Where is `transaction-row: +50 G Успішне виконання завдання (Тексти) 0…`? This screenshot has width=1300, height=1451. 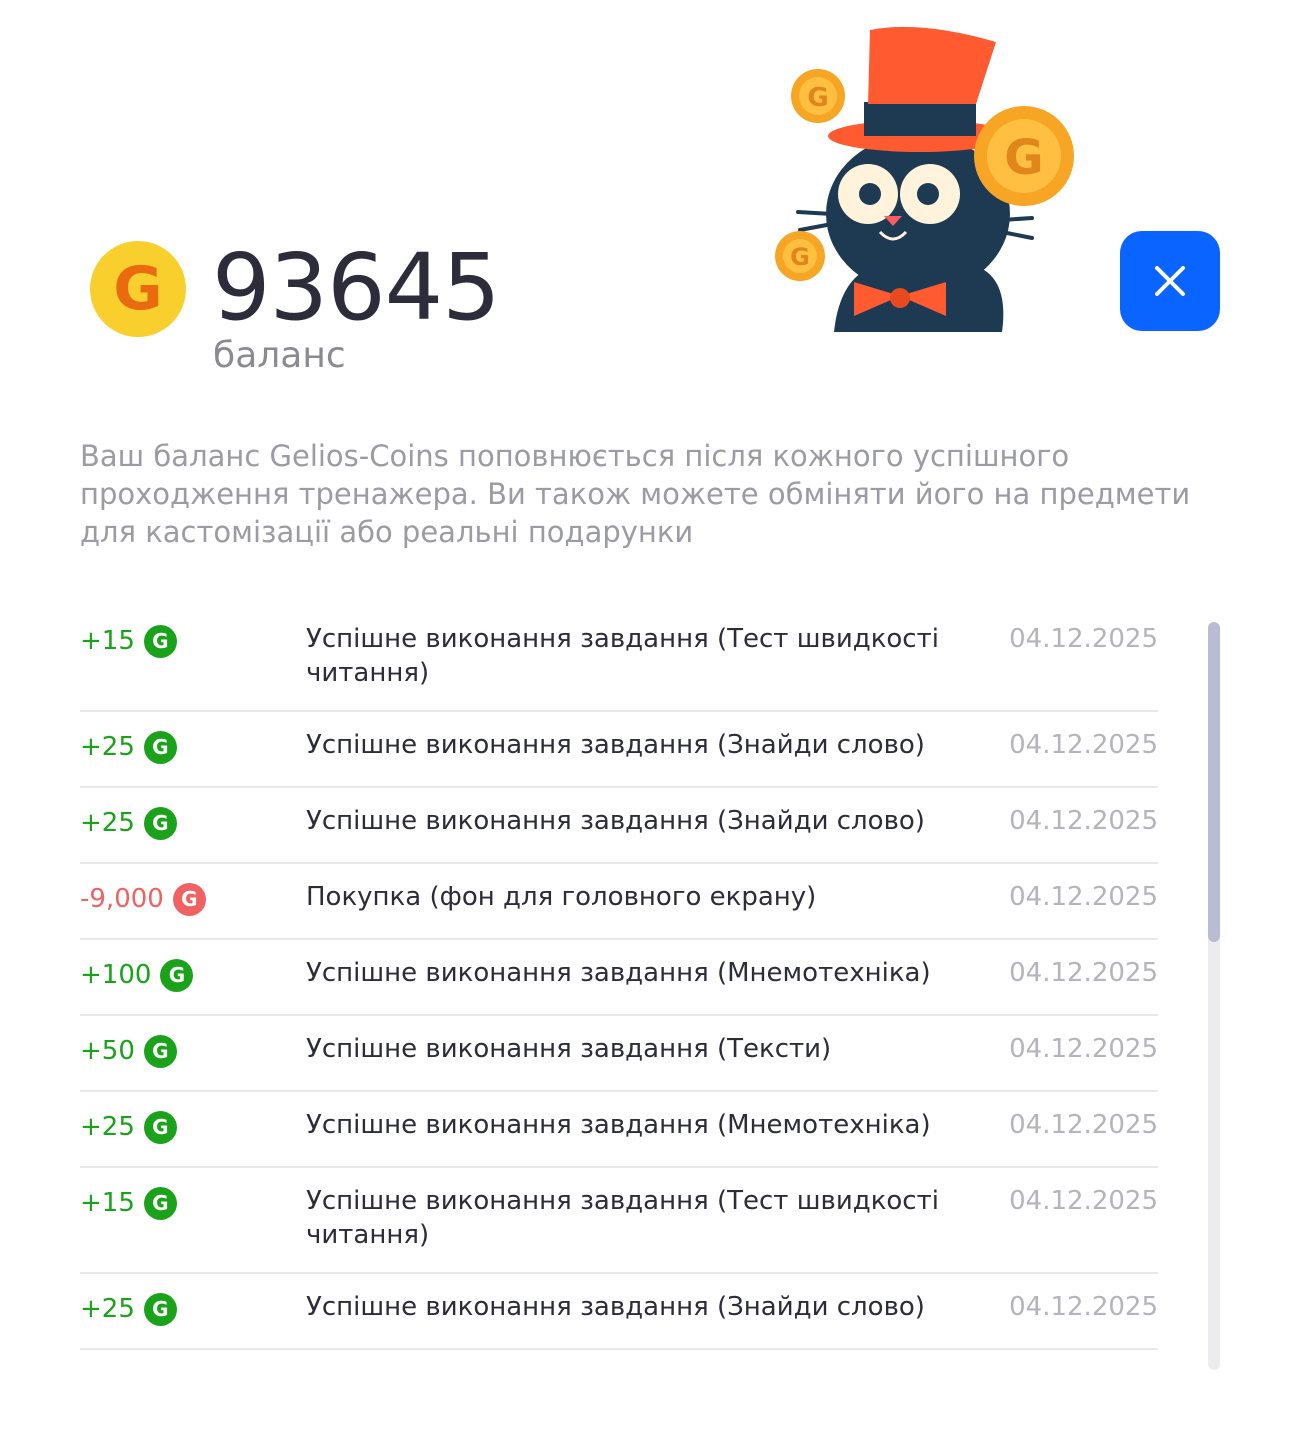 transaction-row: +50 G Успішне виконання завдання (Тексти) 0… is located at coordinates (619, 1054).